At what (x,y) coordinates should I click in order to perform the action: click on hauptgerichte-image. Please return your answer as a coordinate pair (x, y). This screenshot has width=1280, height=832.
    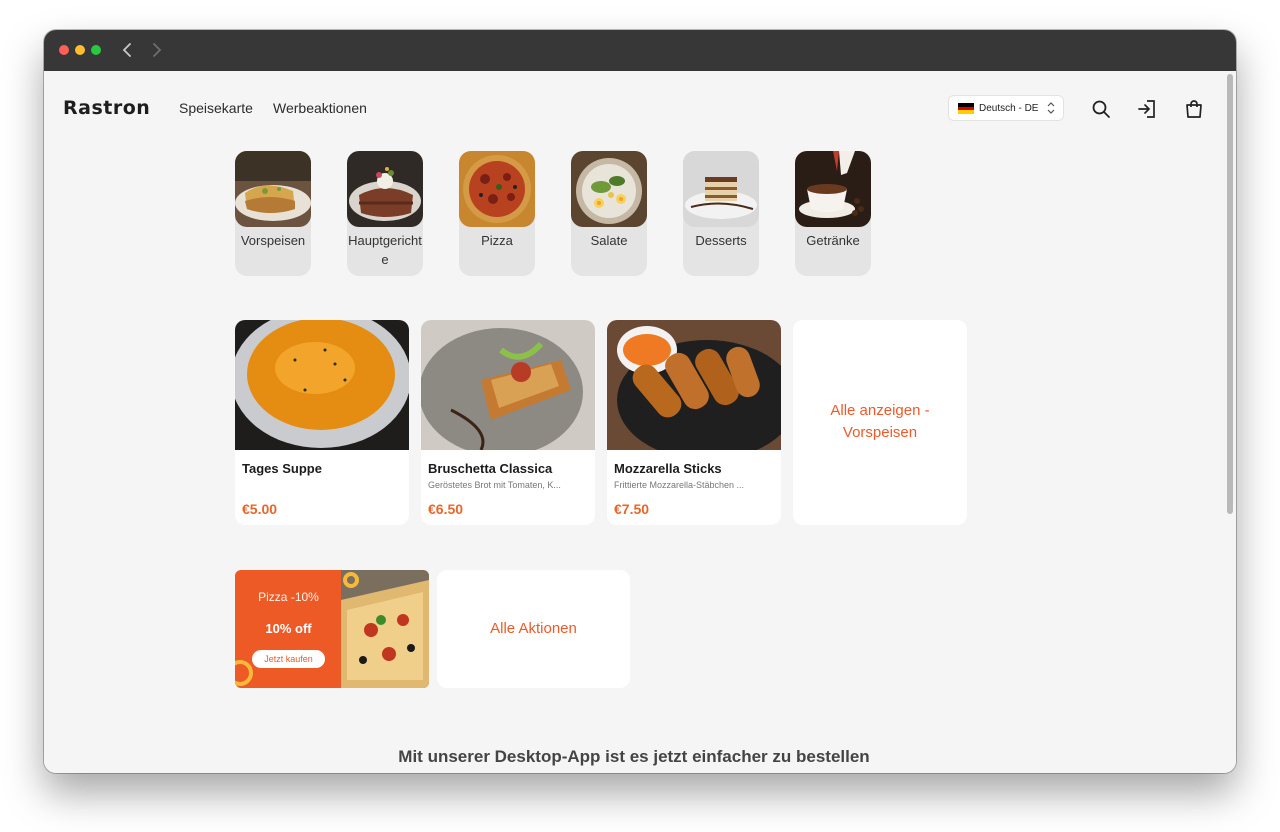
    Looking at the image, I should click on (385, 189).